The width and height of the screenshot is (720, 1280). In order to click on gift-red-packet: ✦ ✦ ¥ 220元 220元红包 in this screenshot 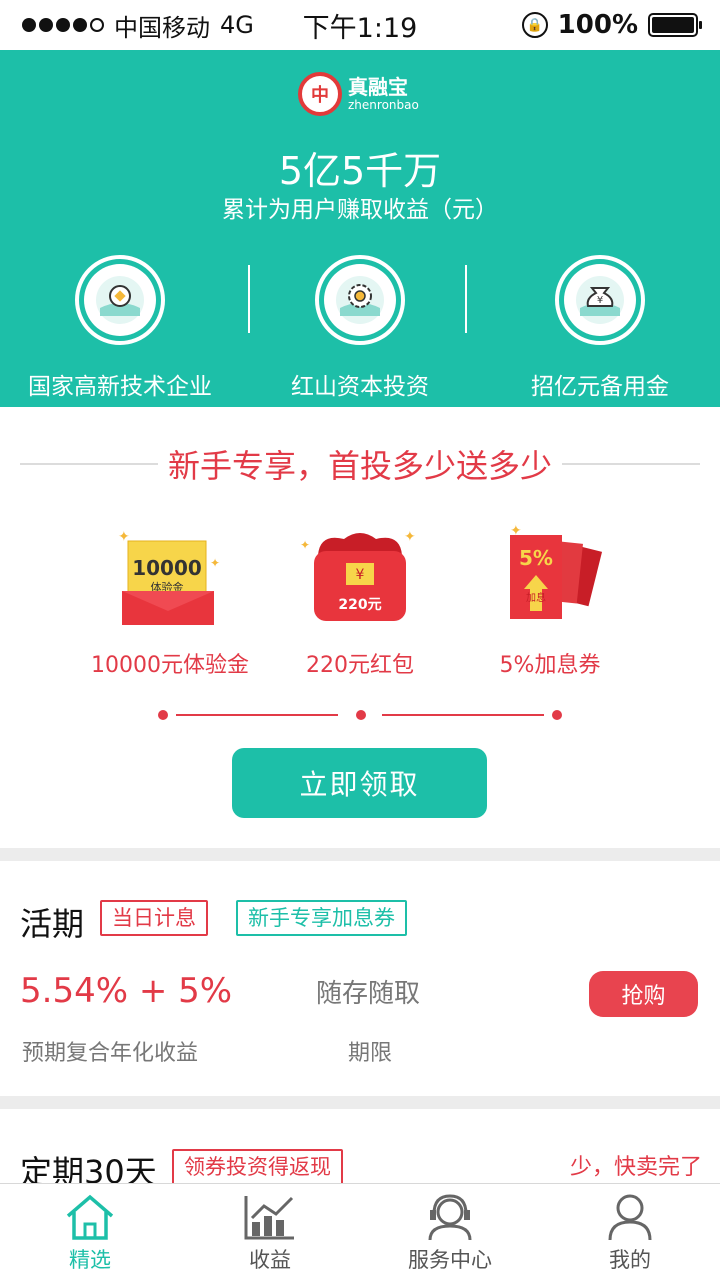, I will do `click(360, 599)`.